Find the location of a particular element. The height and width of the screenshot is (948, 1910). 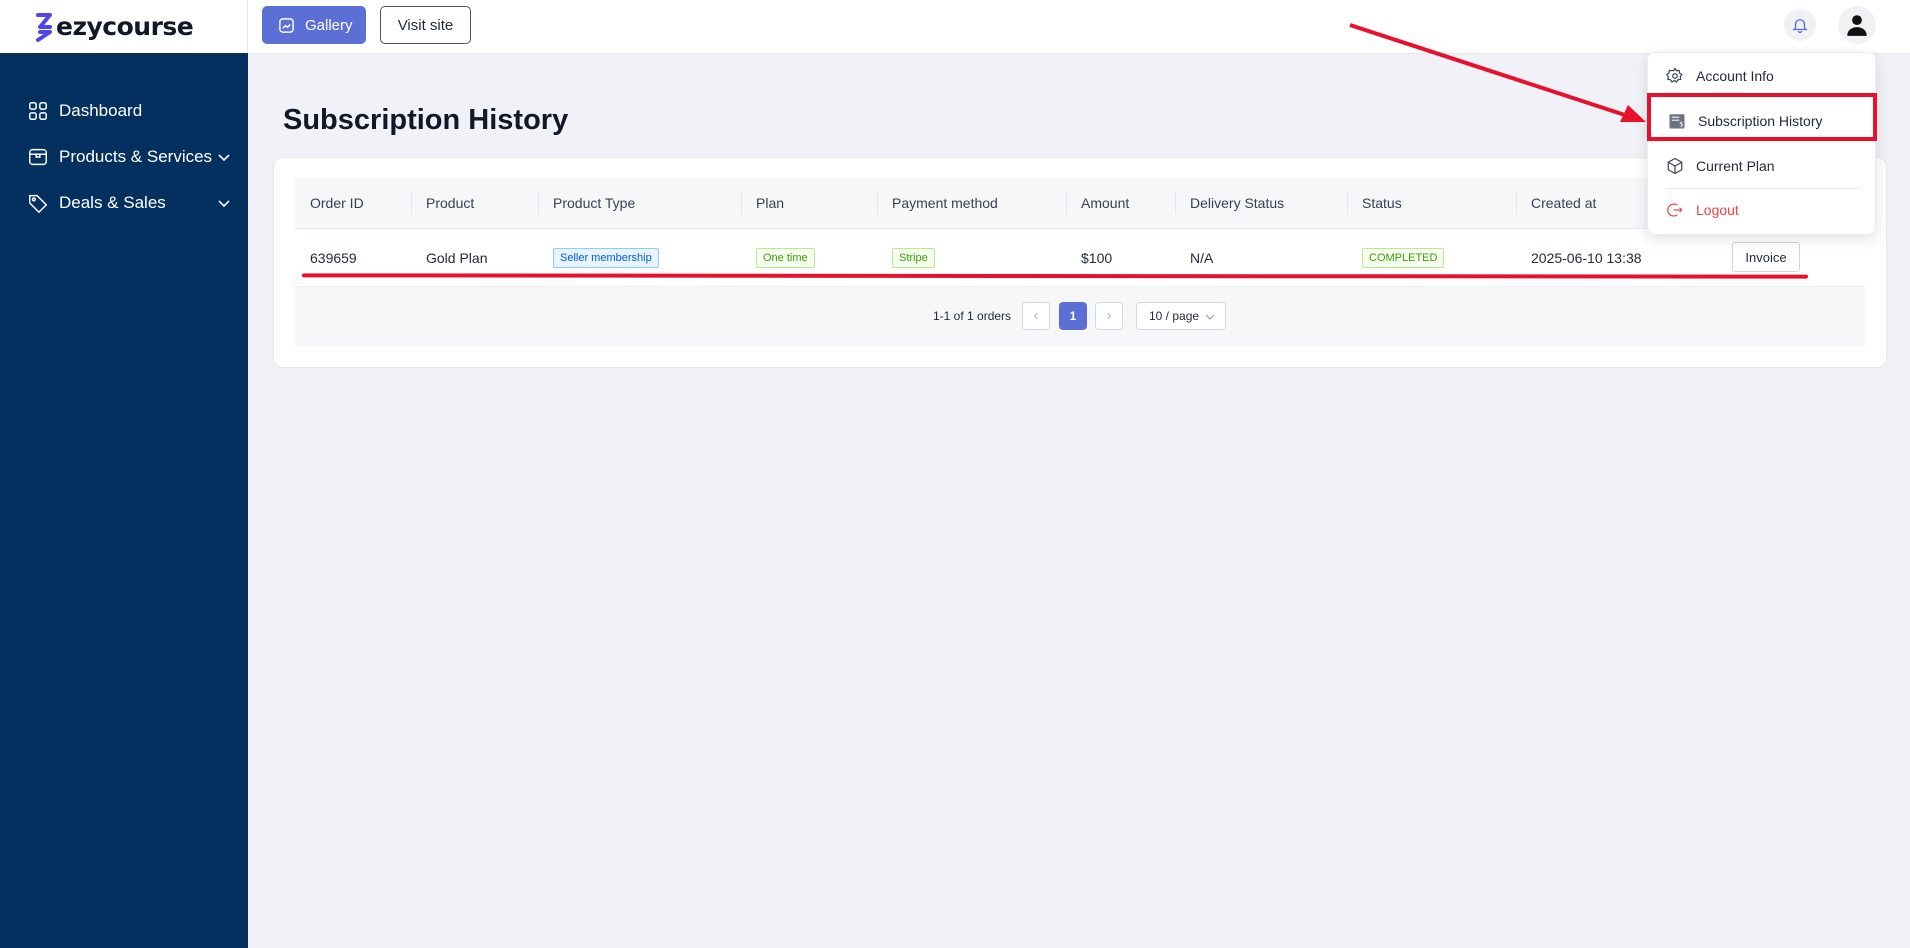

column-header-status: Status is located at coordinates (1382, 203).